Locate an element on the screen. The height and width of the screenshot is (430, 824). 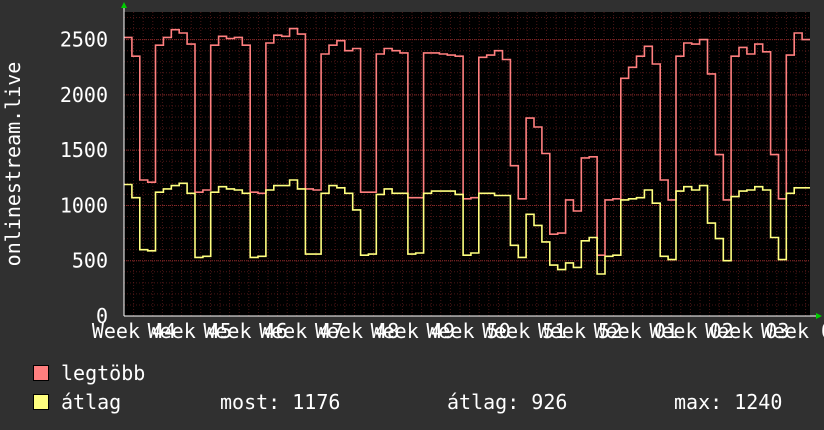
legend-item-avg: átlag is located at coordinates (77, 402).